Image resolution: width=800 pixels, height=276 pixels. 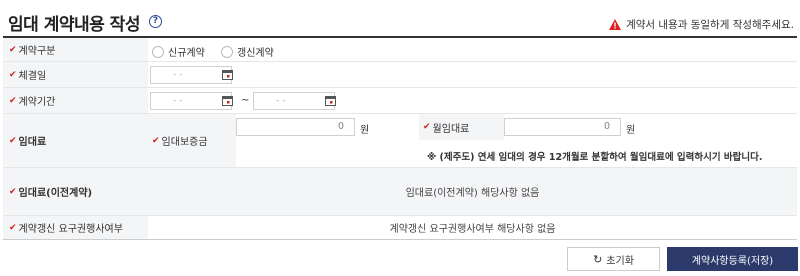 I want to click on deposit-input: 0, so click(x=295, y=127).